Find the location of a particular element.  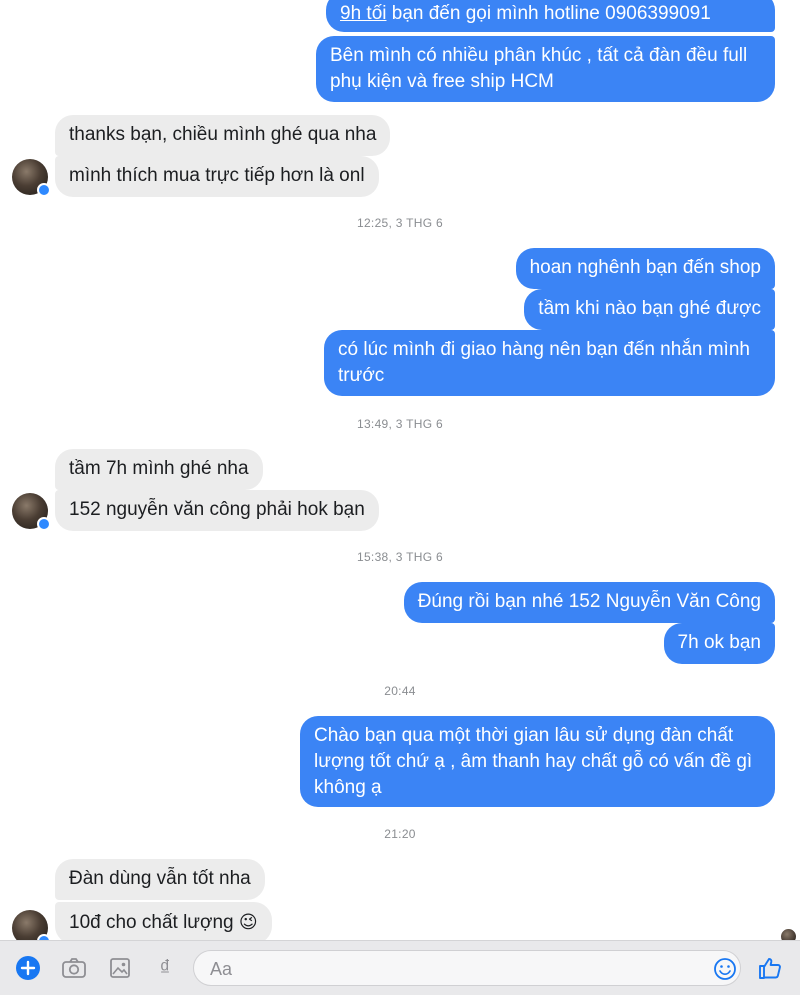

message-outgoing: Đúng rồi bạn nhé 152 Nguyễn Văn Công is located at coordinates (589, 602).